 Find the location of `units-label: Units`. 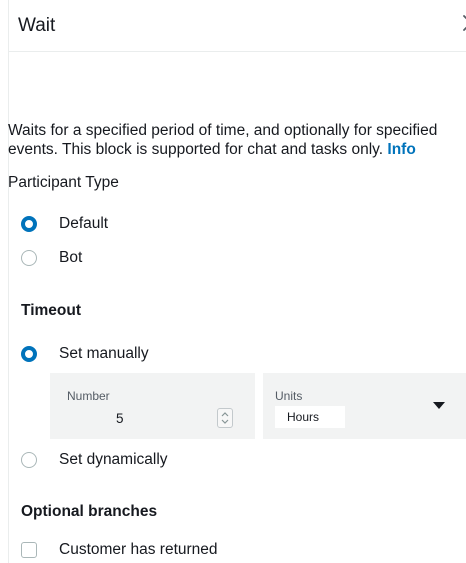

units-label: Units is located at coordinates (289, 396).